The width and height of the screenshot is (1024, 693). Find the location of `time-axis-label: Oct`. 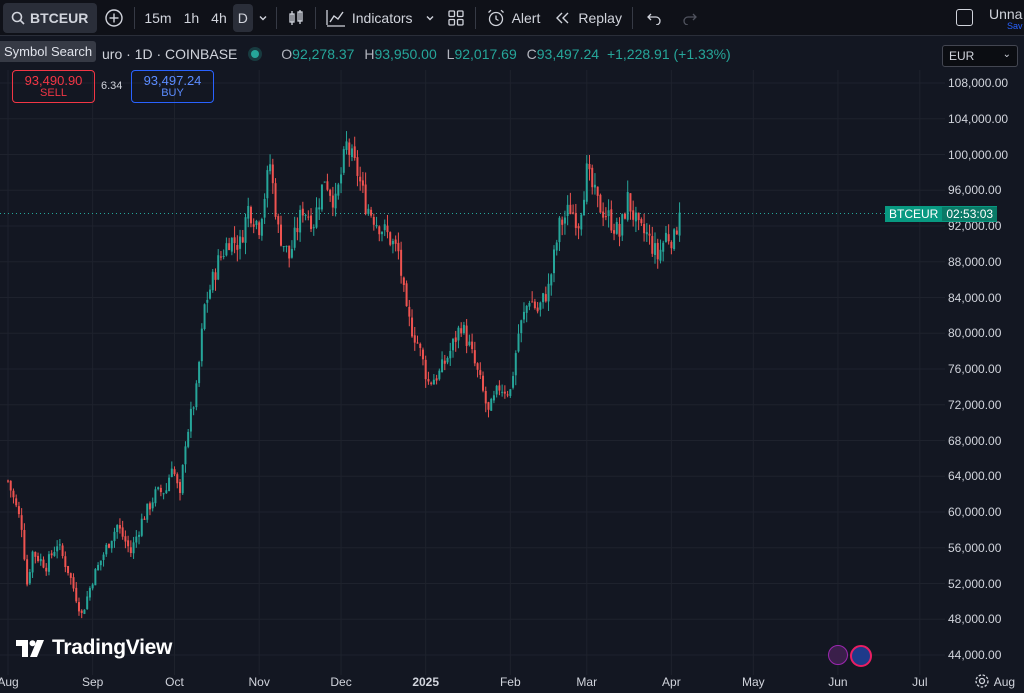

time-axis-label: Oct is located at coordinates (174, 682).